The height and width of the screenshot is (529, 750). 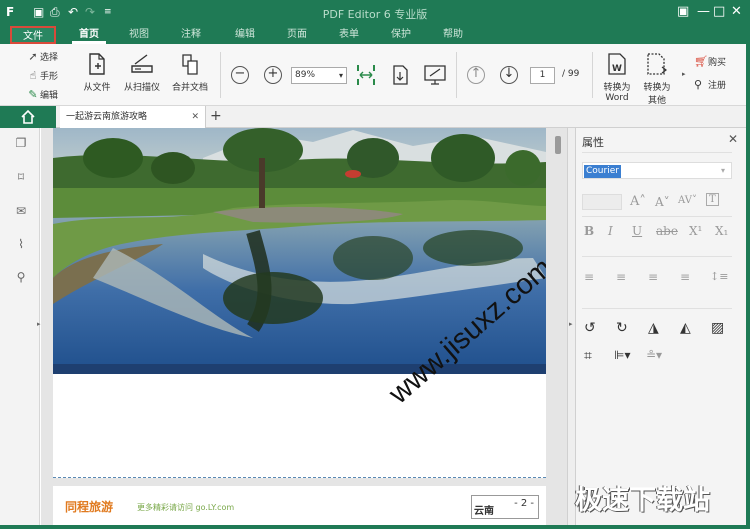 I want to click on maximize-icon: □, so click(x=719, y=11).